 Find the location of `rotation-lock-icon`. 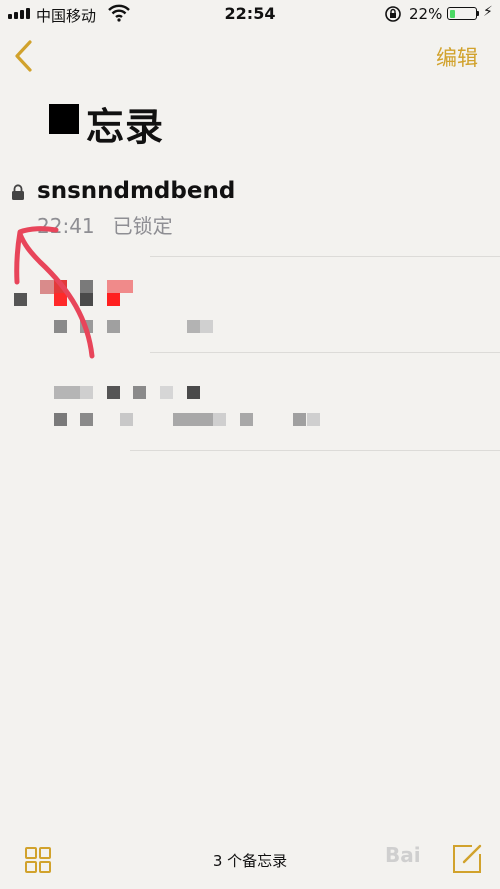

rotation-lock-icon is located at coordinates (393, 14).